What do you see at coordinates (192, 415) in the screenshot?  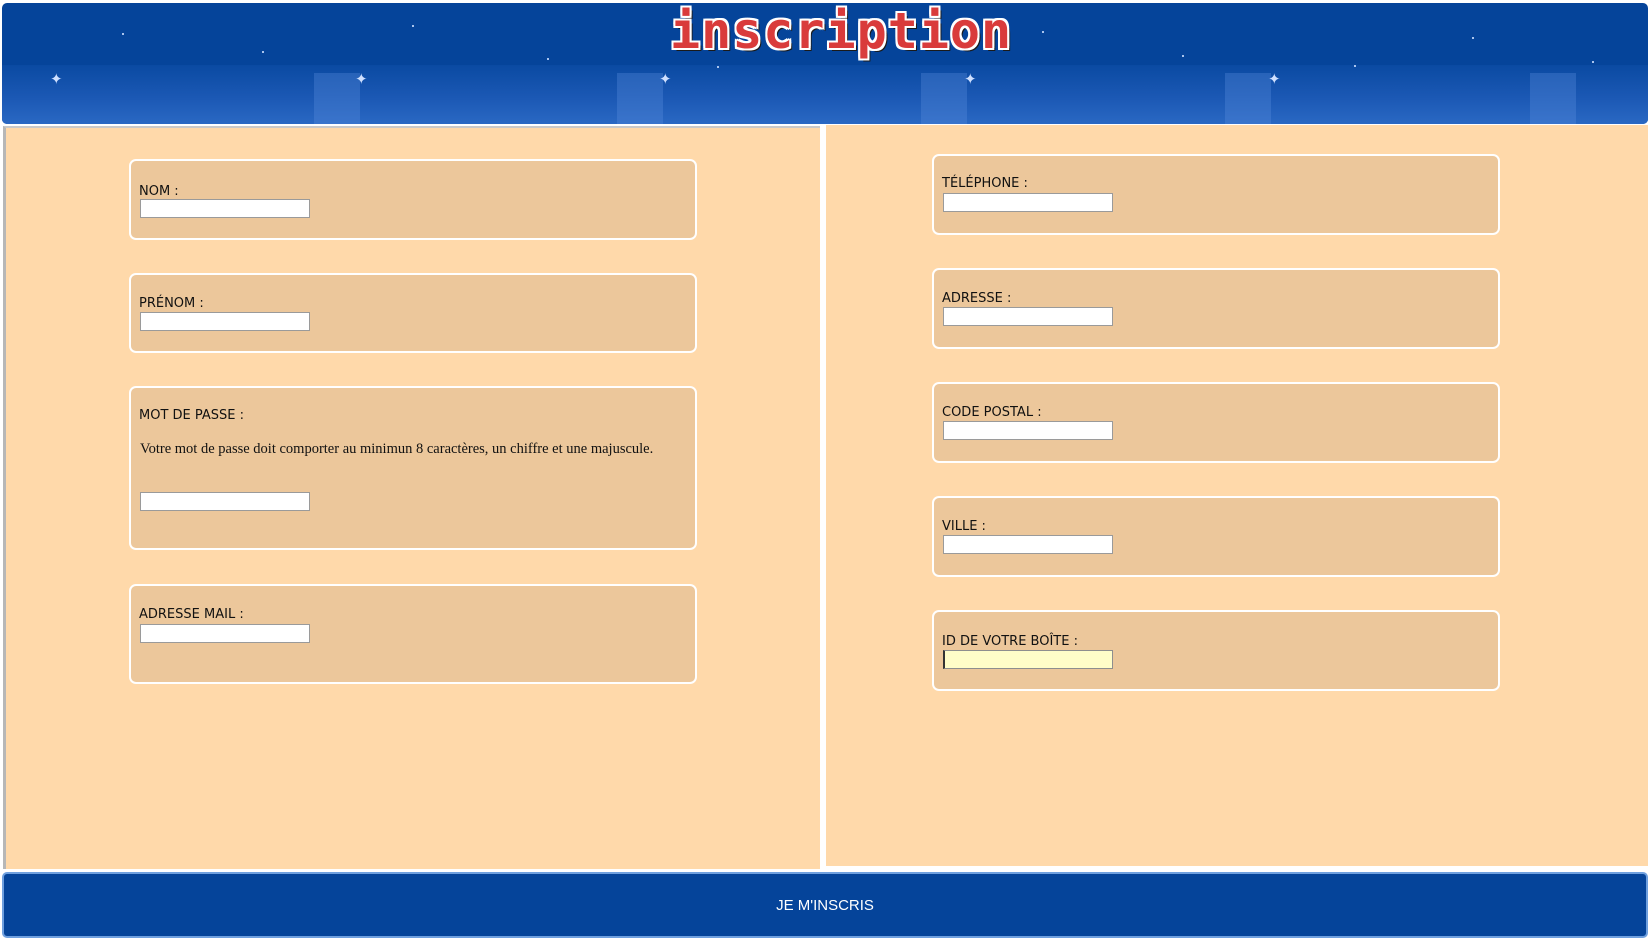 I see `password-label: MOT DE PASSE :` at bounding box center [192, 415].